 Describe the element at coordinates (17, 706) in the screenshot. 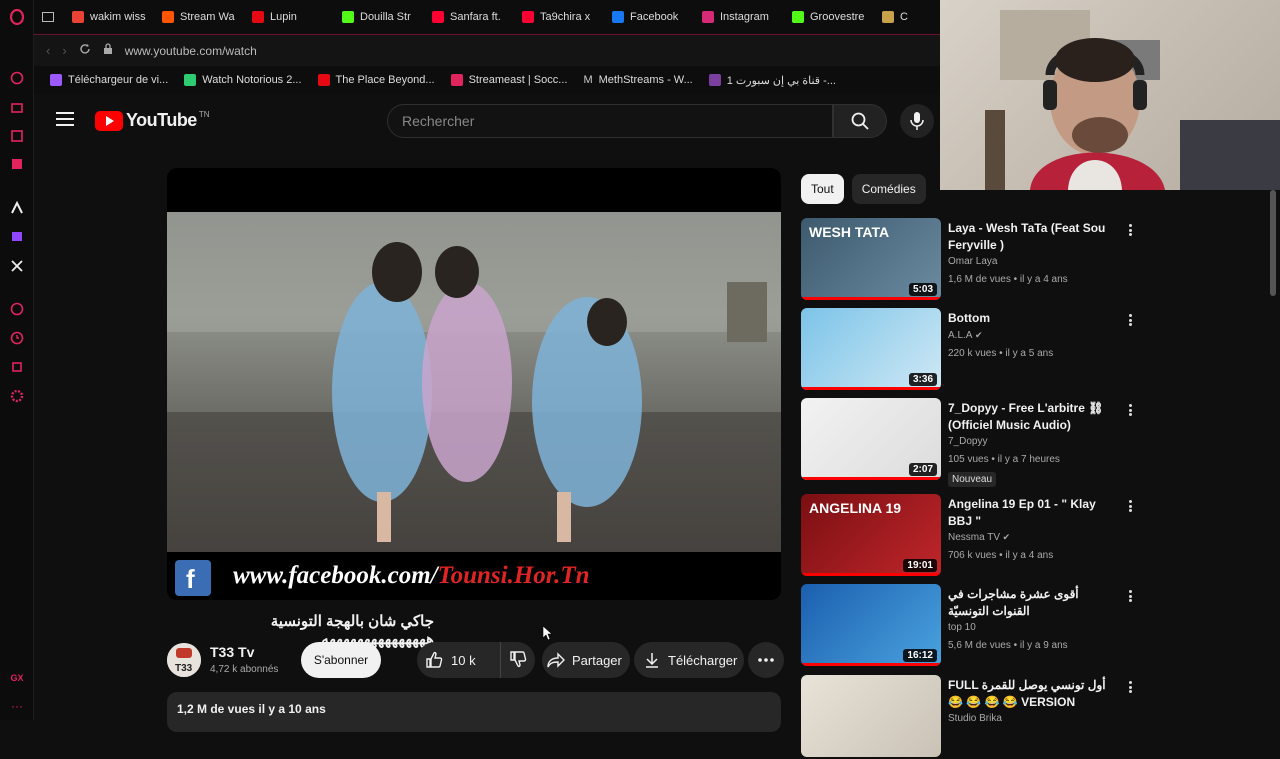

I see `more-icon: ···` at that location.